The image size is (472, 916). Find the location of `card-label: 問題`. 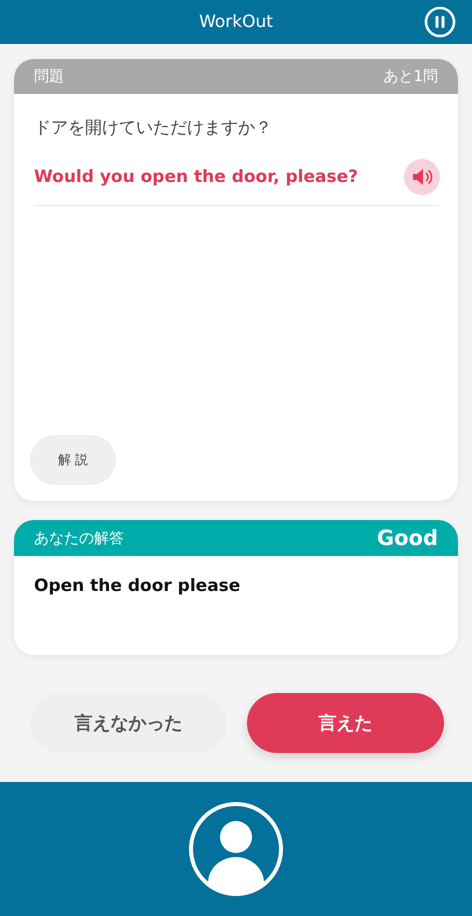

card-label: 問題 is located at coordinates (49, 76).